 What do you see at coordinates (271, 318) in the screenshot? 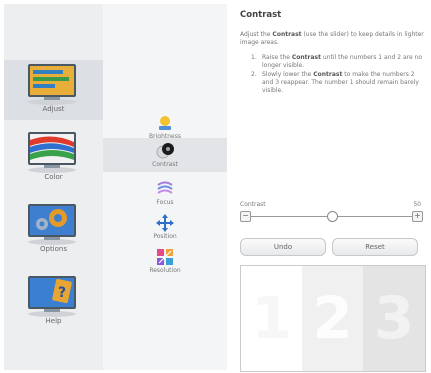
I see `test-pattern-number: 1` at bounding box center [271, 318].